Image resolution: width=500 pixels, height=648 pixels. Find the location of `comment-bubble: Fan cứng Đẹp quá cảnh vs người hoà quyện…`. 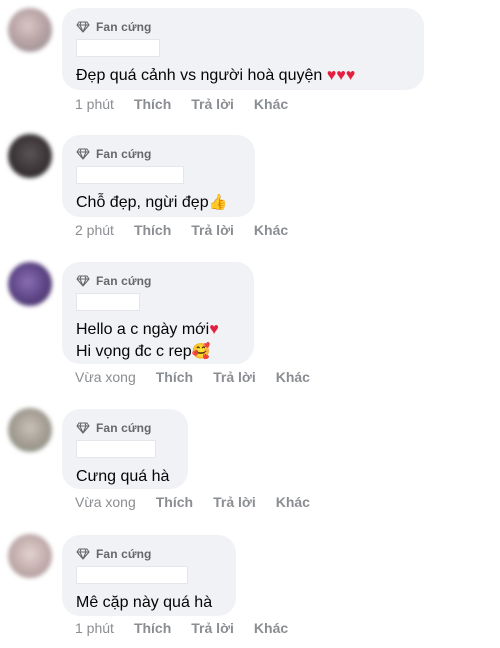

comment-bubble: Fan cứng Đẹp quá cảnh vs người hoà quyện… is located at coordinates (243, 49).